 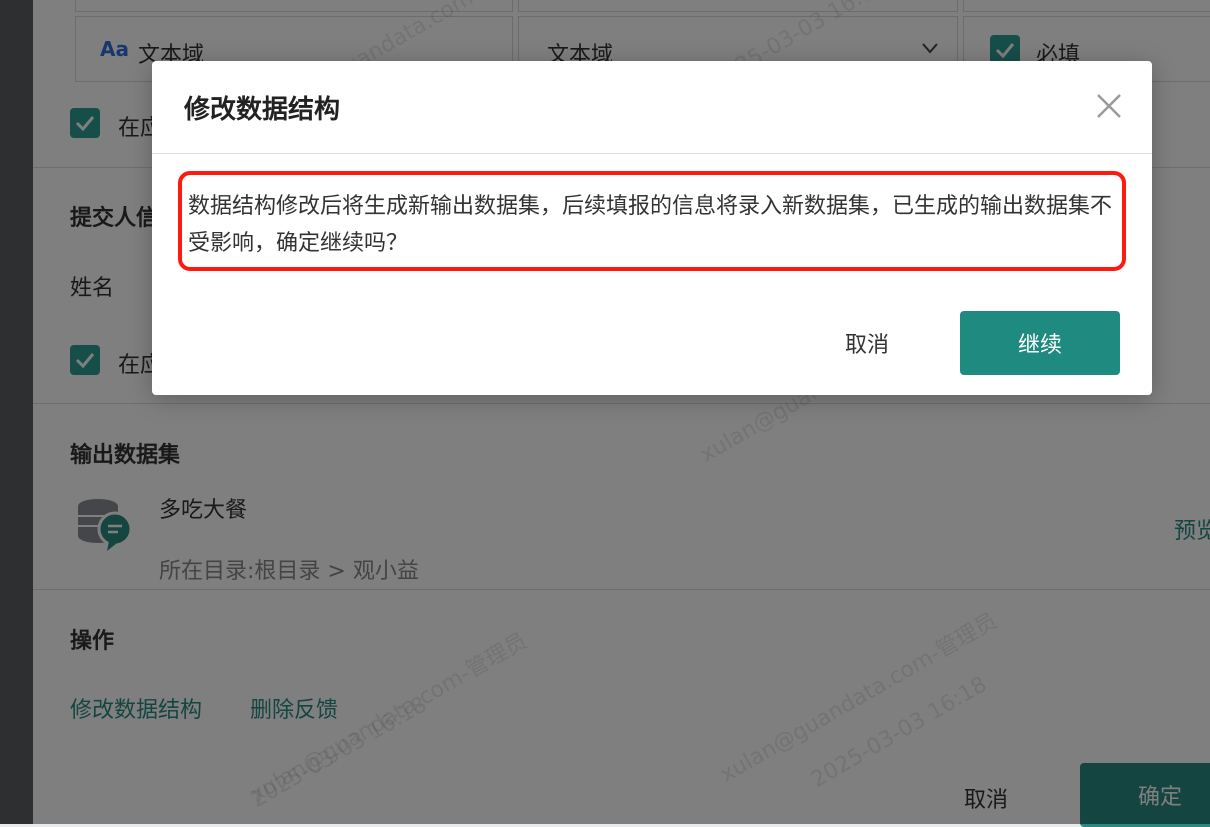 What do you see at coordinates (1109, 106) in the screenshot?
I see `close-icon` at bounding box center [1109, 106].